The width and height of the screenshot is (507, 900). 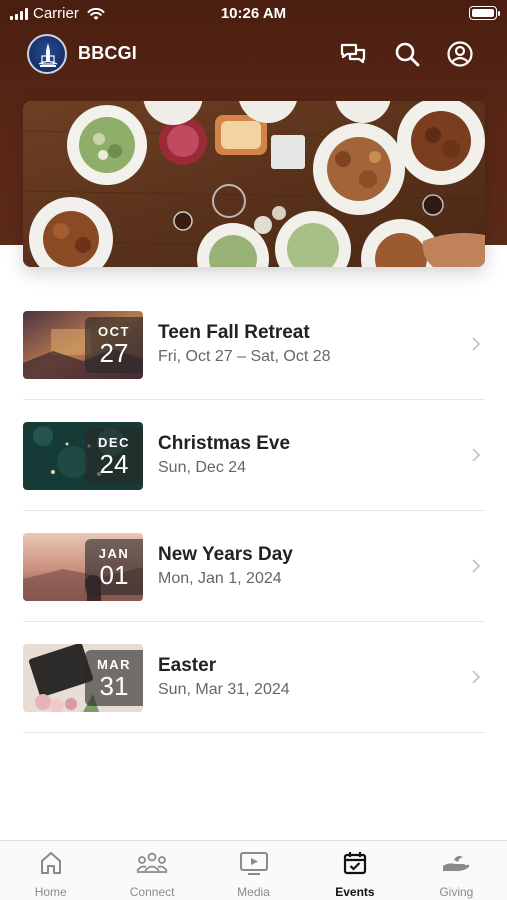 I want to click on app-bar: BBCGI, so click(x=253, y=54).